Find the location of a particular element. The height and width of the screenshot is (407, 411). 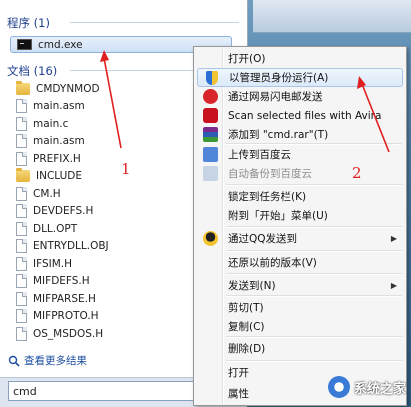

annotation-label-1: 1 is located at coordinates (126, 169).